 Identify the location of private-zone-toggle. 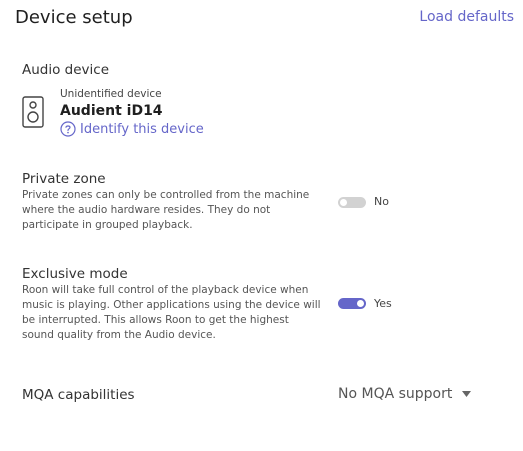
(352, 202).